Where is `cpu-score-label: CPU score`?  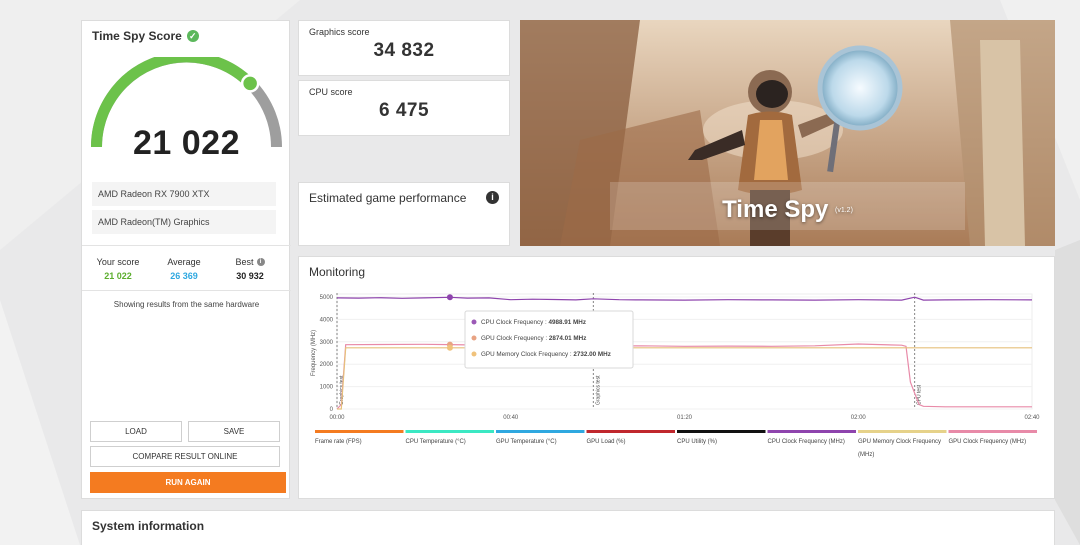 cpu-score-label: CPU score is located at coordinates (331, 92).